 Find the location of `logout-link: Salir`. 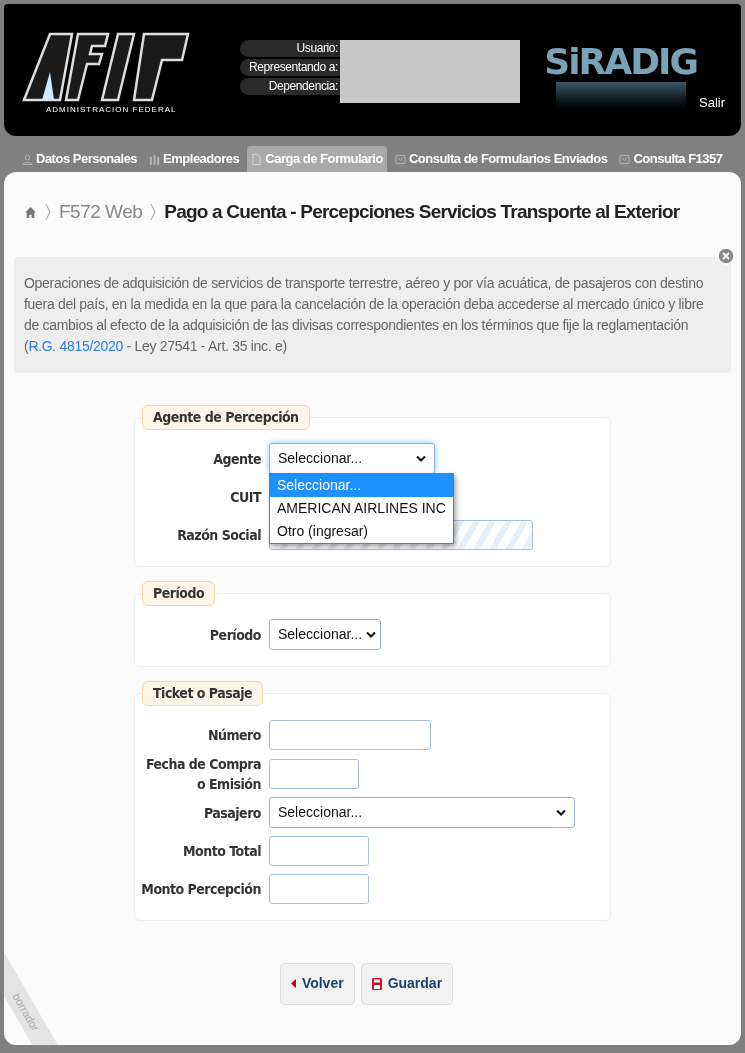

logout-link: Salir is located at coordinates (712, 102).